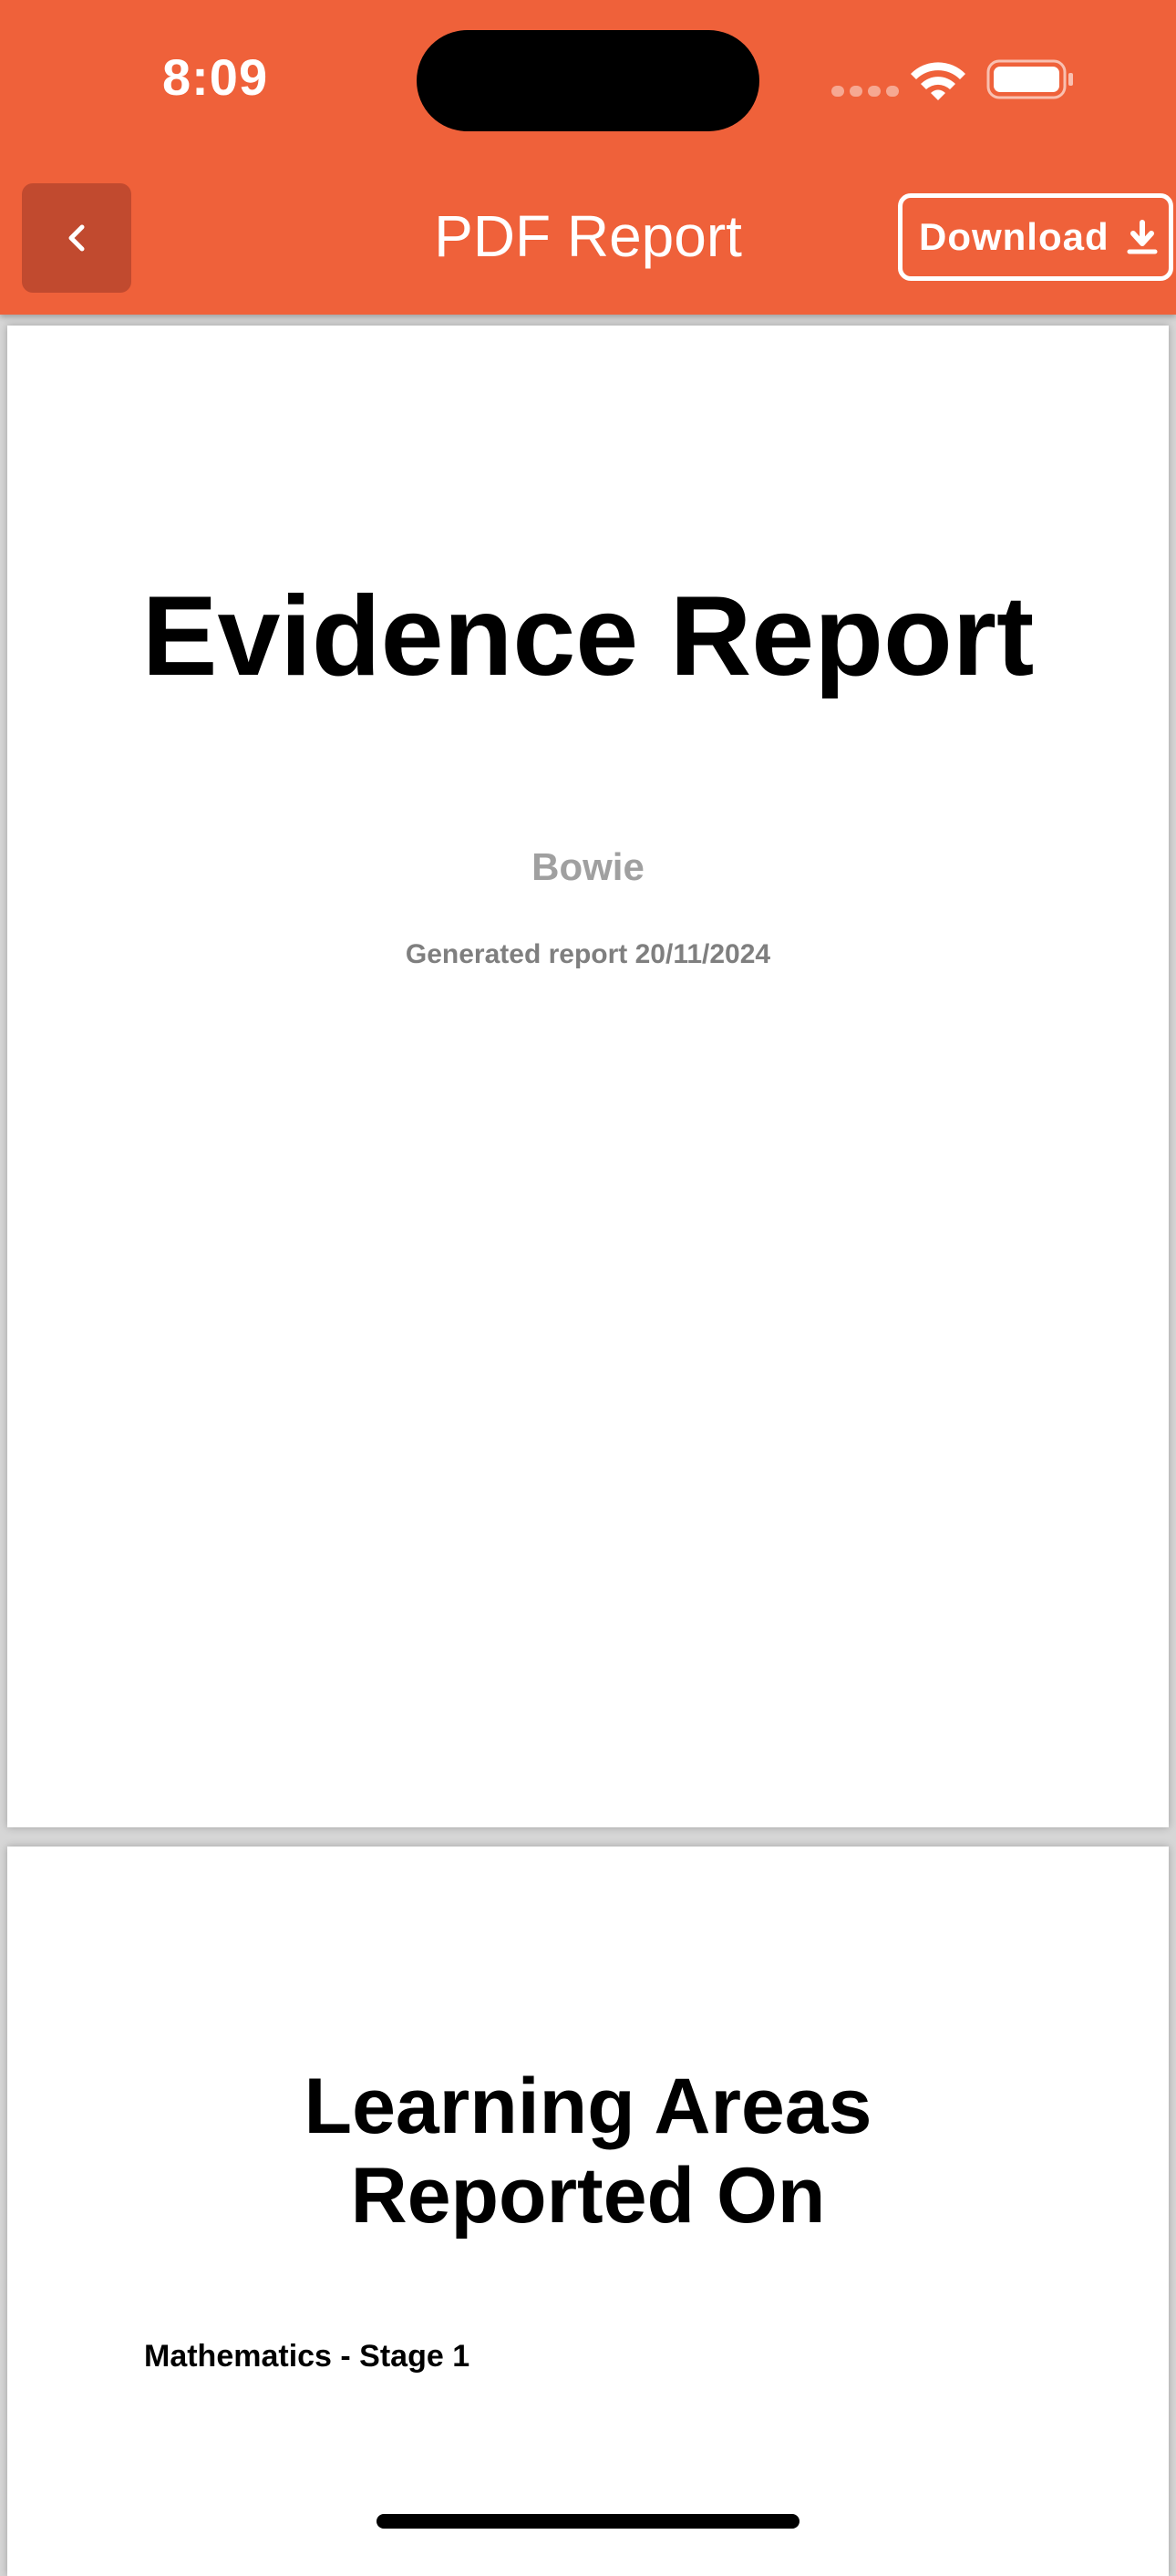  What do you see at coordinates (588, 954) in the screenshot?
I see `report-generated-date: Generated report 20/11/2024` at bounding box center [588, 954].